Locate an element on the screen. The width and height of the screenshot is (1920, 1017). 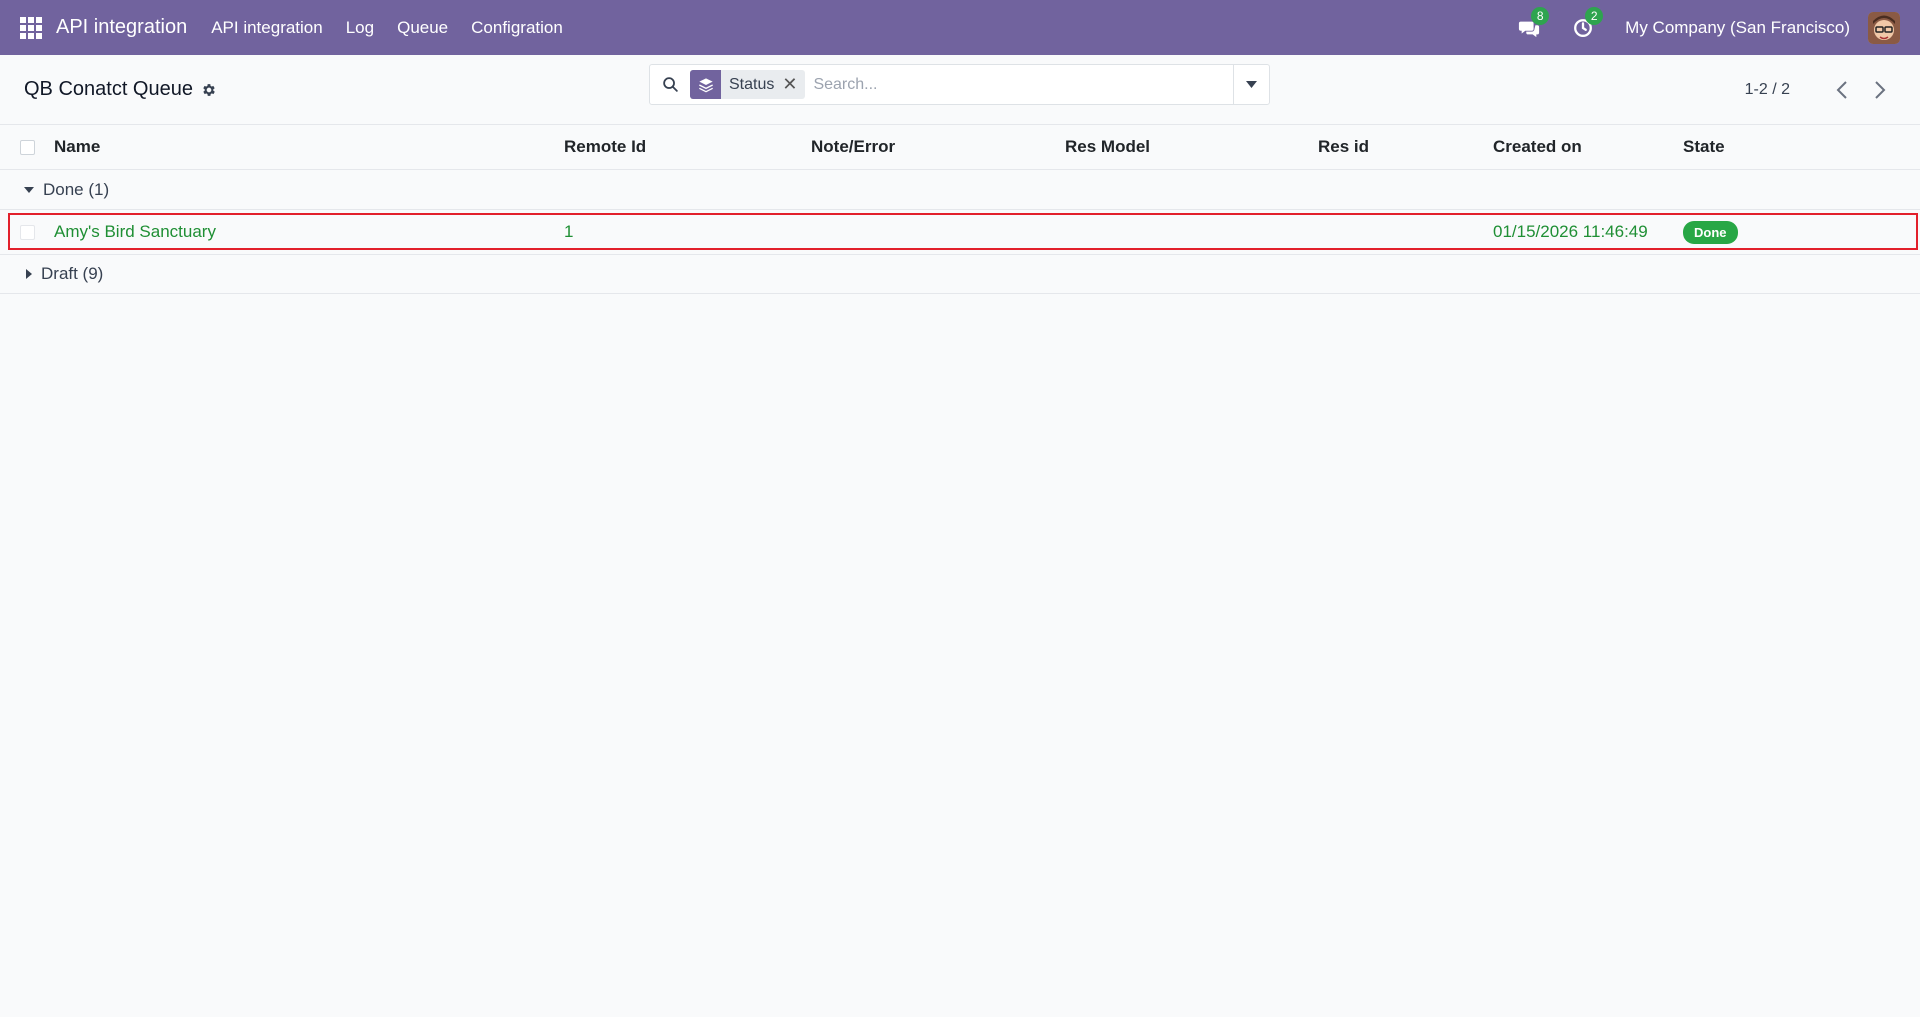
select-all-checkbox-cell is located at coordinates (27, 147).